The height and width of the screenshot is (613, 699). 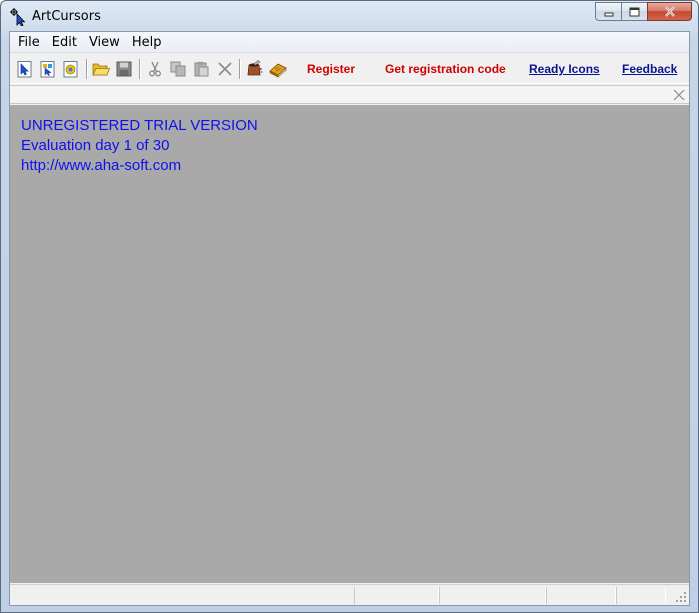 I want to click on delete-button, so click(x=225, y=69).